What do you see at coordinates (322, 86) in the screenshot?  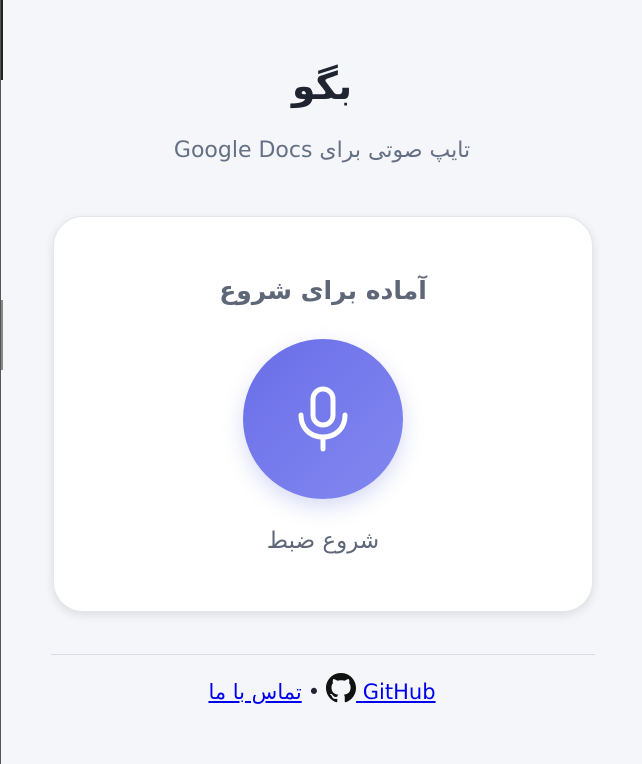 I see `app-title: بگو` at bounding box center [322, 86].